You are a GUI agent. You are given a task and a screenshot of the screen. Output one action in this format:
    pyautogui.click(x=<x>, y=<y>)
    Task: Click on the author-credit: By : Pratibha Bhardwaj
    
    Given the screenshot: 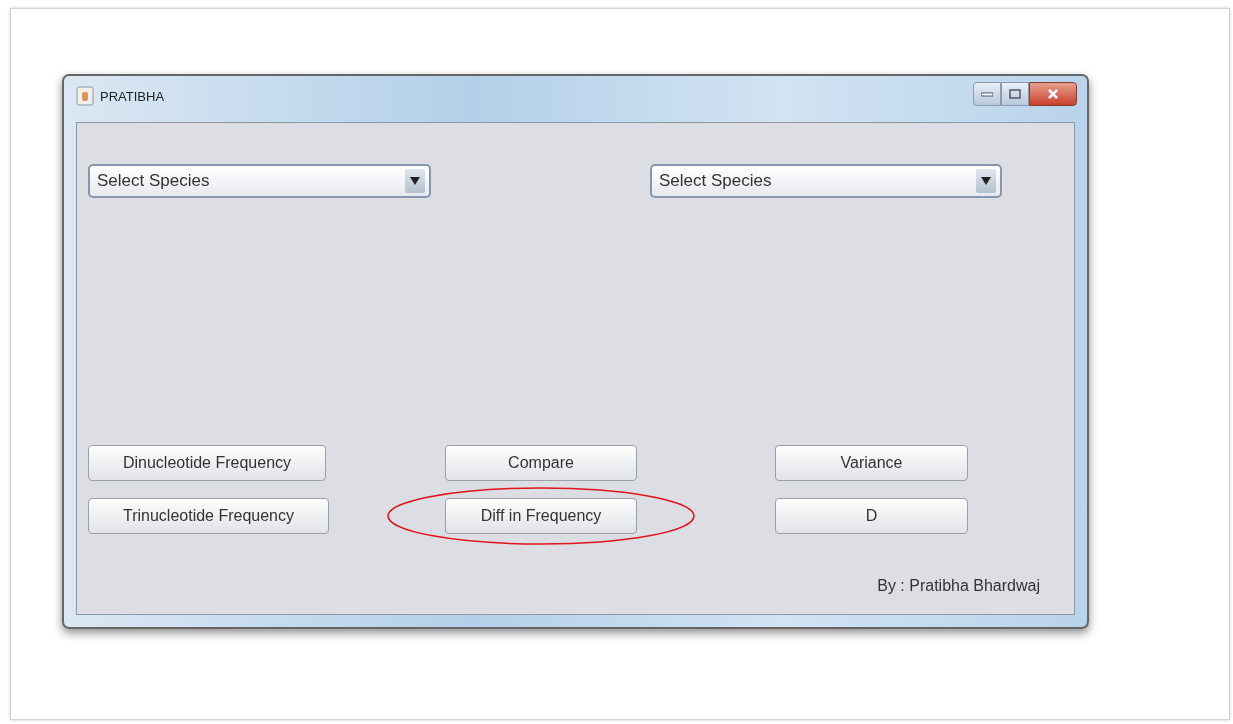 What is the action you would take?
    pyautogui.click(x=958, y=586)
    